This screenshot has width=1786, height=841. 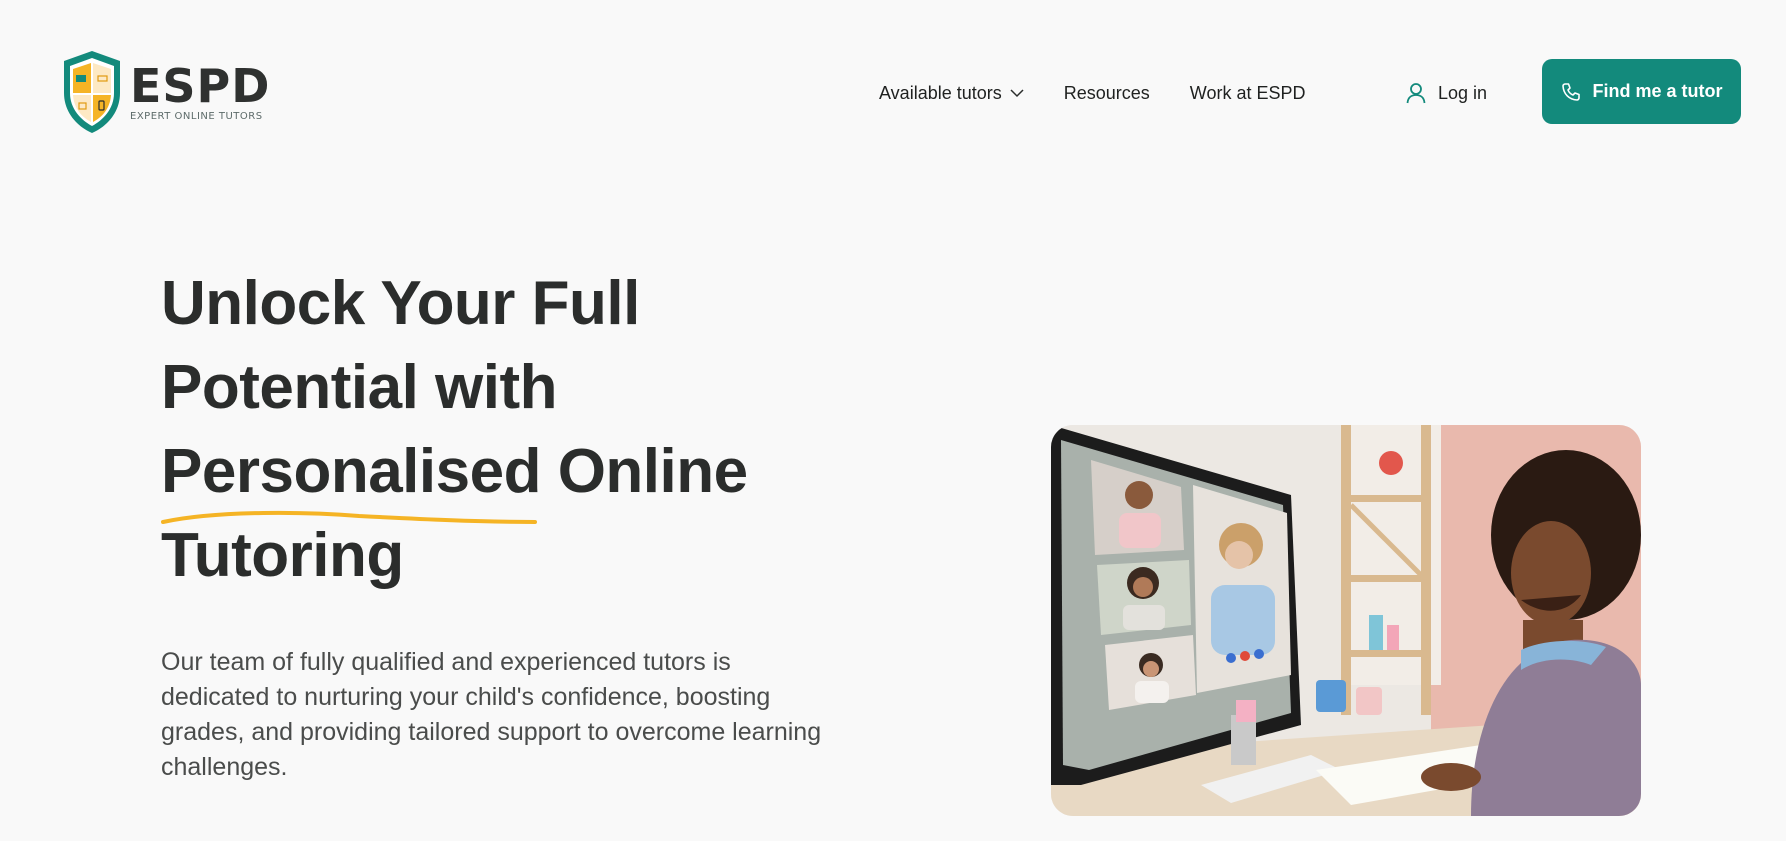 I want to click on hero-title-line-2: Potential with, so click(x=359, y=387).